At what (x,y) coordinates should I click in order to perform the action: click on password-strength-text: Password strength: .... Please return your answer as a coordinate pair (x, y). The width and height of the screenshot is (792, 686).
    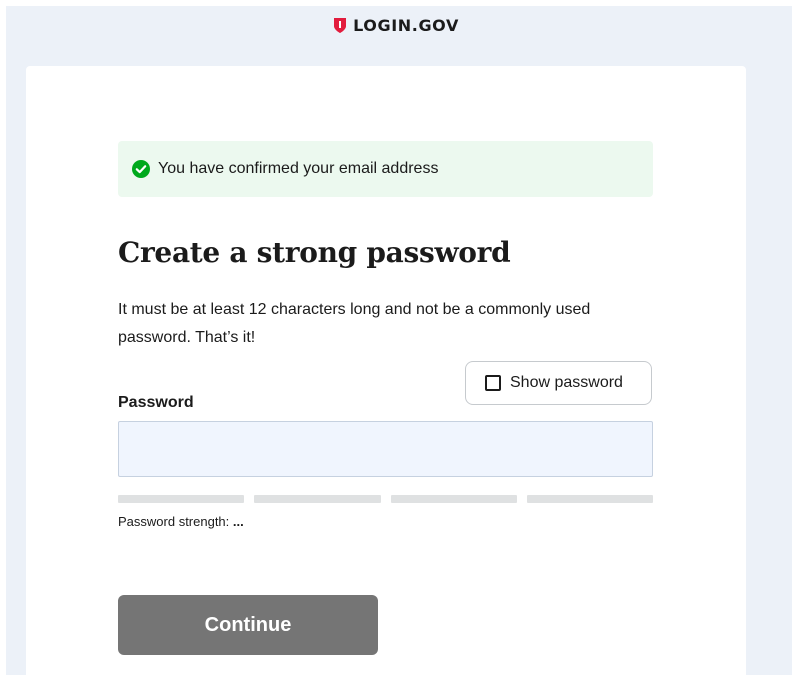
    Looking at the image, I should click on (181, 521).